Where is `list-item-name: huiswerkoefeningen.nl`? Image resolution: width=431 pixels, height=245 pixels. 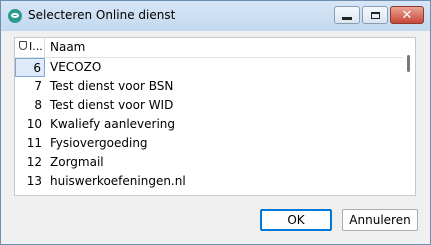
list-item-name: huiswerkoefeningen.nl is located at coordinates (118, 181).